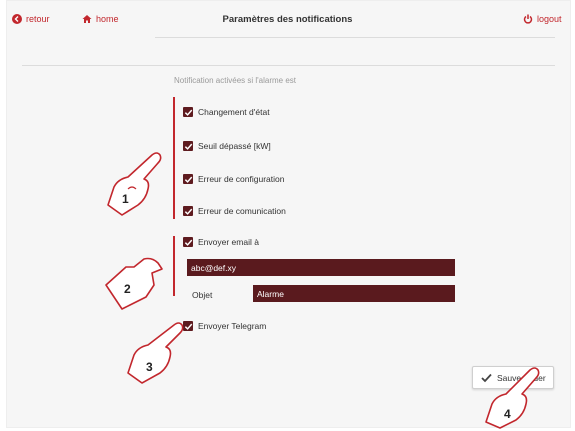  Describe the element at coordinates (354, 293) in the screenshot. I see `subject-field: Alarme` at that location.